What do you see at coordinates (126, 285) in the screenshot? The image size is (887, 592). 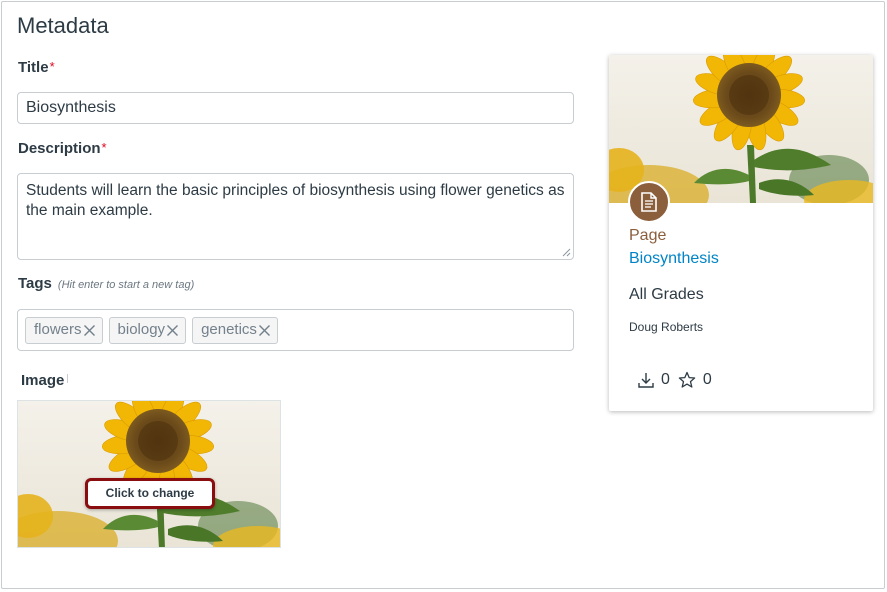 I see `tags-hint: (Hit enter to start a new tag)` at bounding box center [126, 285].